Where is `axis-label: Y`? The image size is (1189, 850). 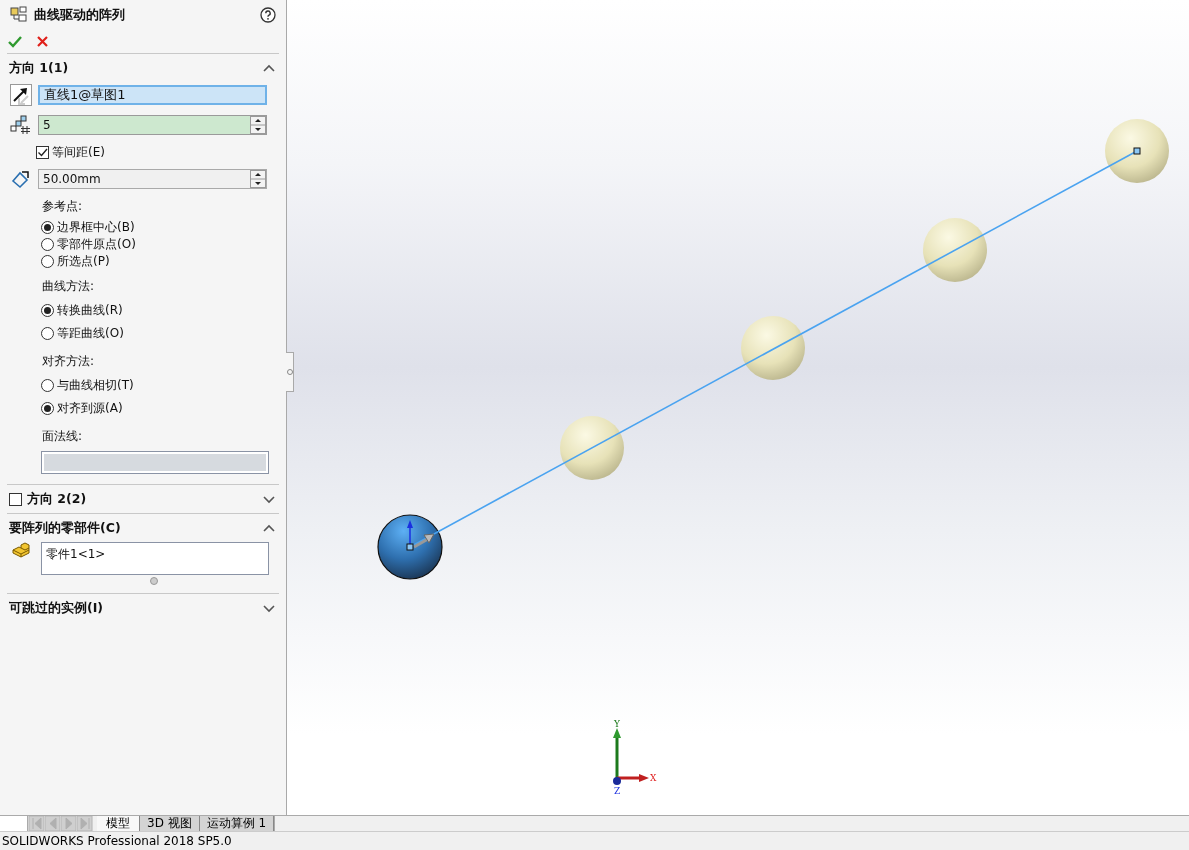
axis-label: Y is located at coordinates (617, 724).